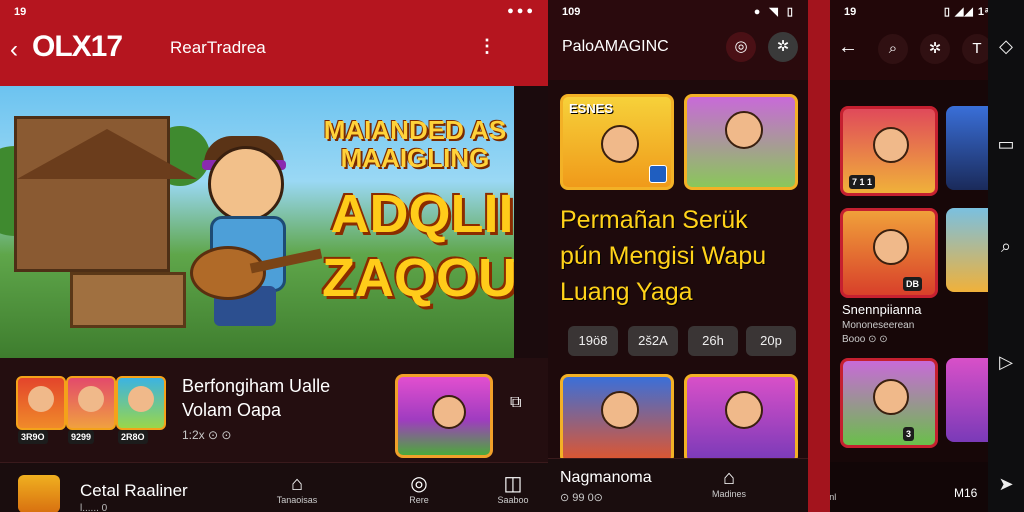 The width and height of the screenshot is (1024, 512). I want to click on text-icon: T, so click(975, 49).